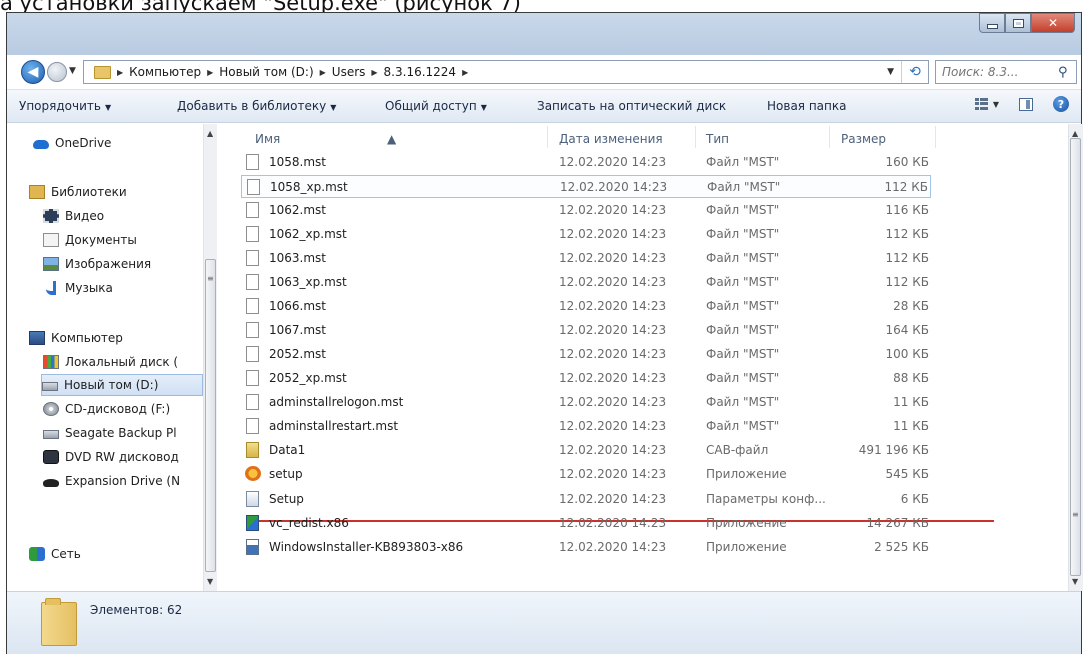 This screenshot has width=1083, height=655. What do you see at coordinates (1063, 72) in the screenshot?
I see `search-icon: ⚲` at bounding box center [1063, 72].